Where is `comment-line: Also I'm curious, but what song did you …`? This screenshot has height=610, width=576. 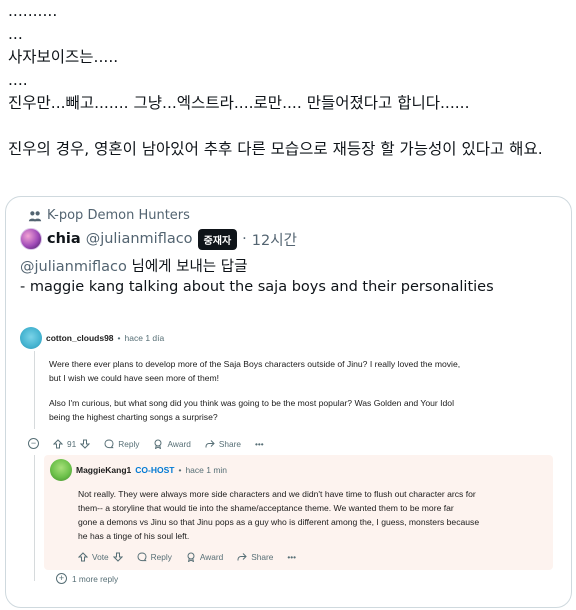 comment-line: Also I'm curious, but what song did you … is located at coordinates (251, 403).